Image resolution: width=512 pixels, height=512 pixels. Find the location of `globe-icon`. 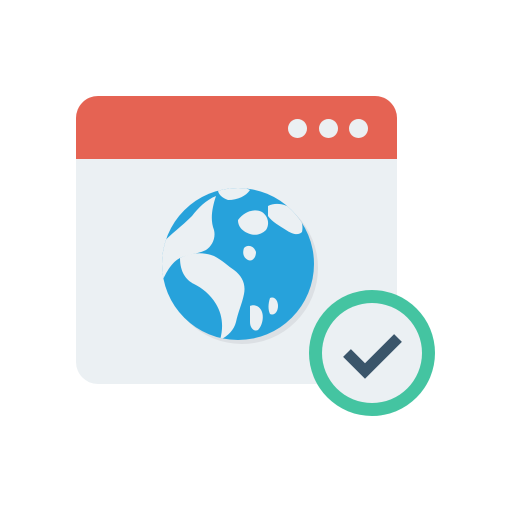

globe-icon is located at coordinates (240, 266).